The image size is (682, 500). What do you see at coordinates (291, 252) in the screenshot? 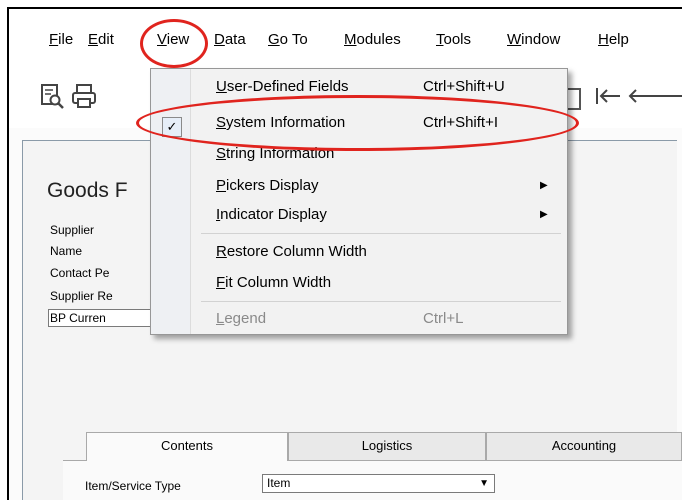
I see `menu-item-restore-column-width: Restore Column Width` at bounding box center [291, 252].